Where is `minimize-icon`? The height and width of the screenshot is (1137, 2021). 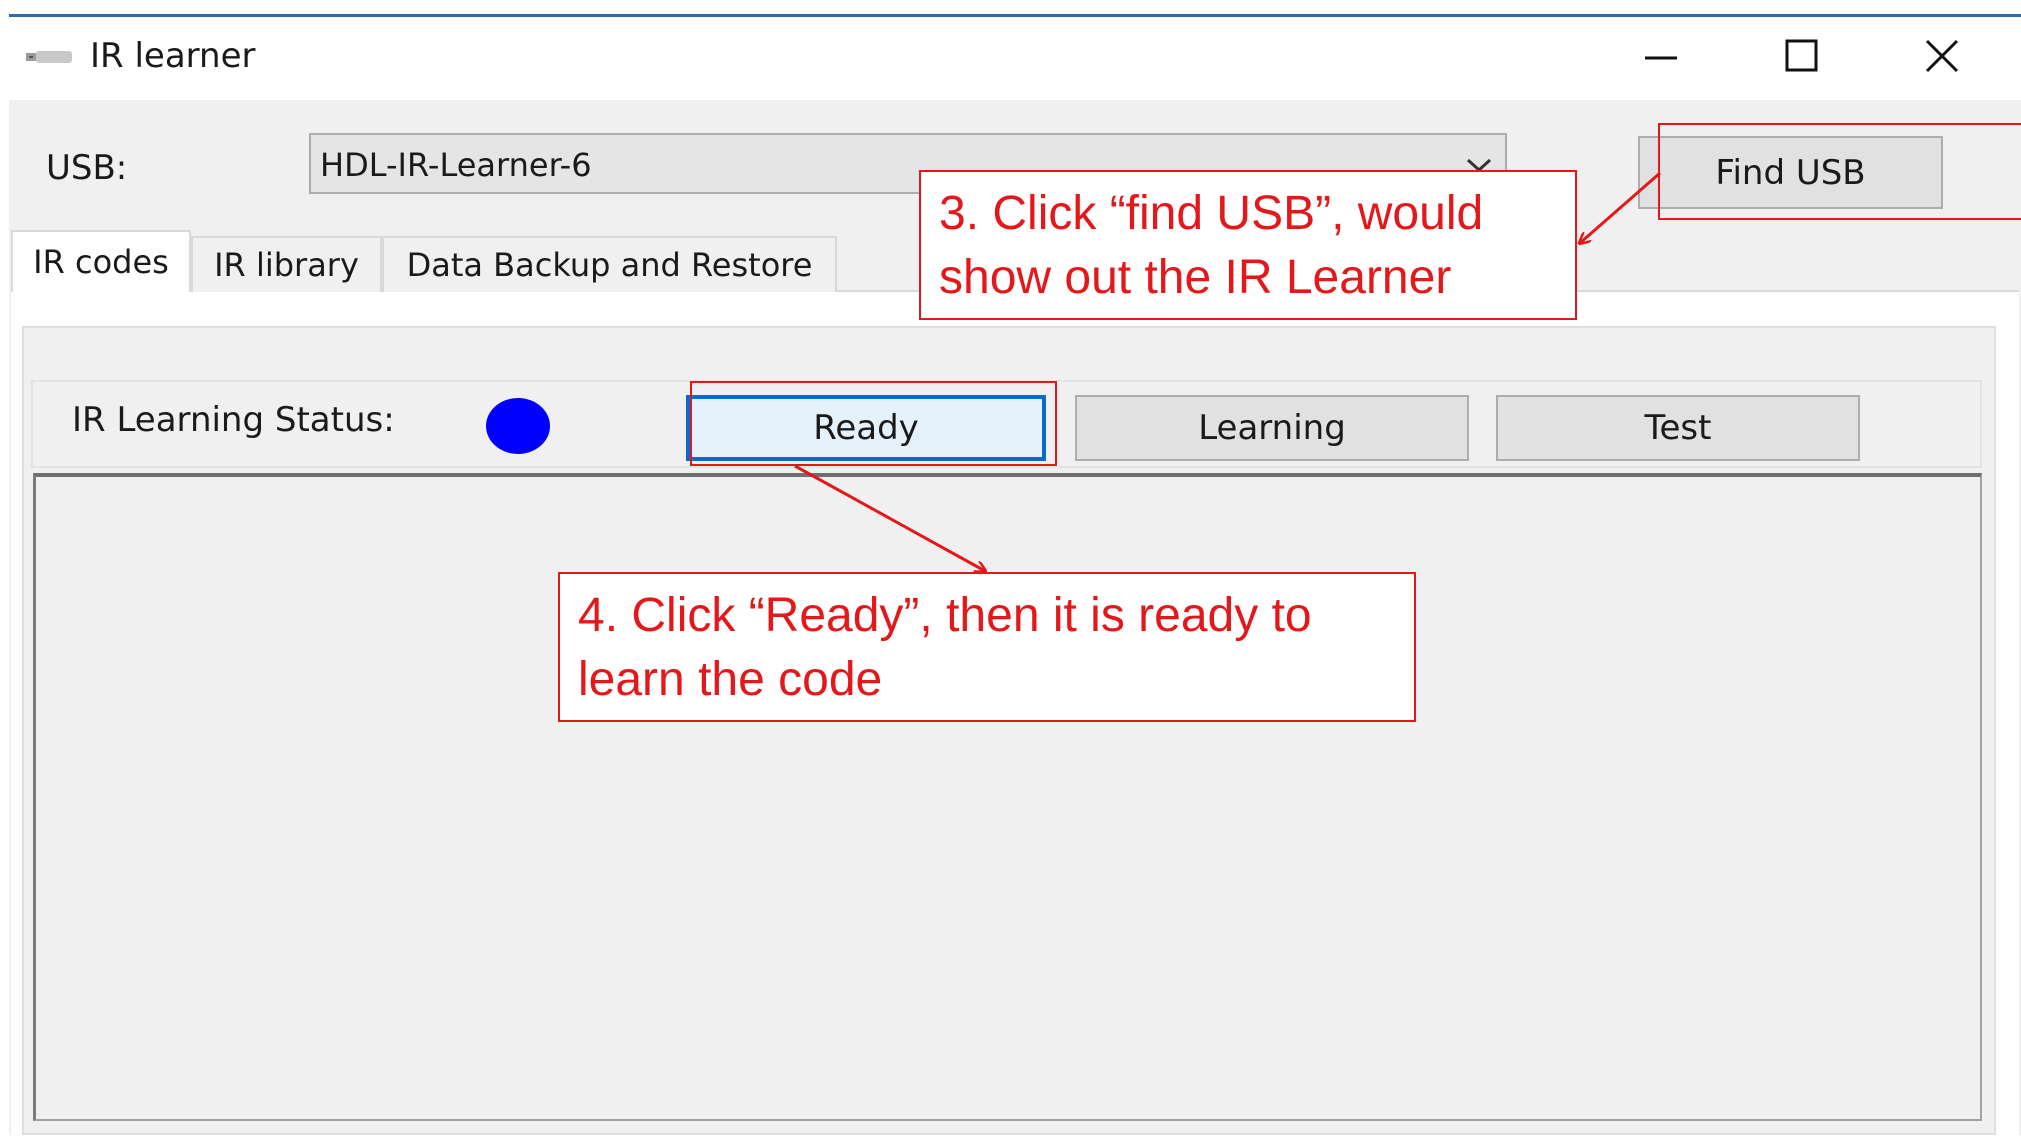
minimize-icon is located at coordinates (1661, 58).